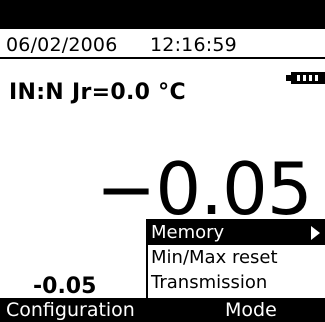 The image size is (325, 322). What do you see at coordinates (214, 257) in the screenshot?
I see `menu-item-label: Min/Max reset` at bounding box center [214, 257].